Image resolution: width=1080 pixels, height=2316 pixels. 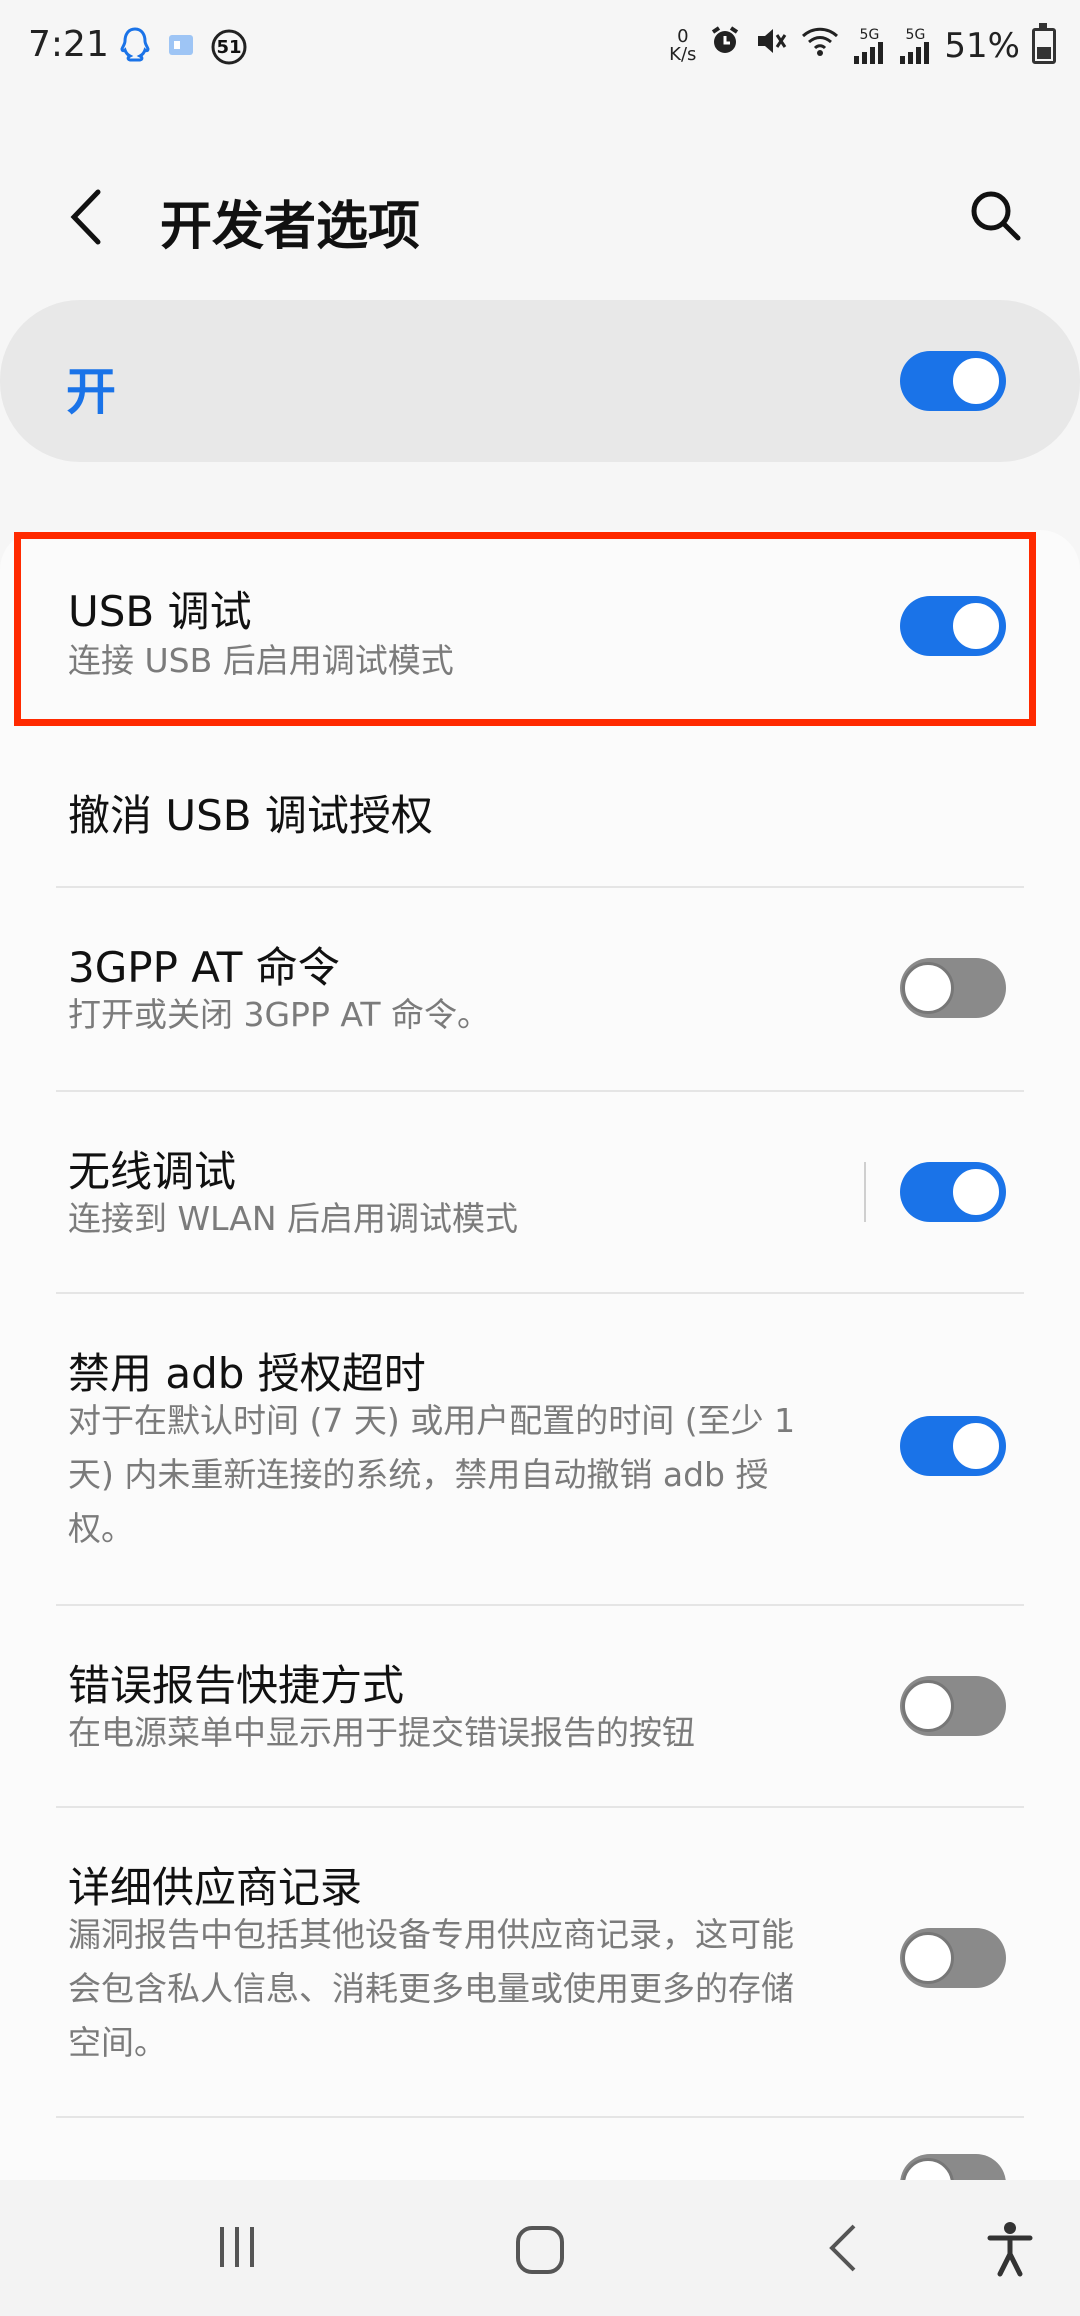 What do you see at coordinates (135, 47) in the screenshot?
I see `qq-icon` at bounding box center [135, 47].